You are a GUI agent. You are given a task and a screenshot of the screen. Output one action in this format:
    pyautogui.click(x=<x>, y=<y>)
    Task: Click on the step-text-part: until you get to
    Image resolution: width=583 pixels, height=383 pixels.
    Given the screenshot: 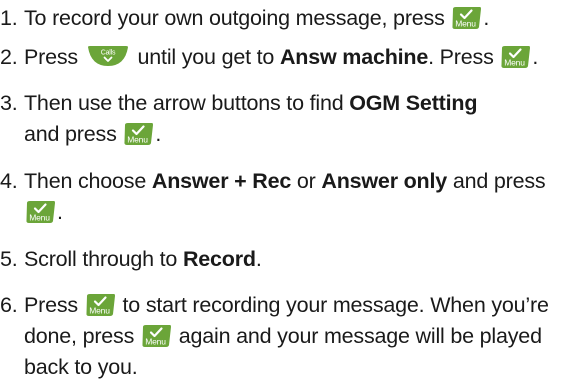 What is the action you would take?
    pyautogui.click(x=206, y=57)
    